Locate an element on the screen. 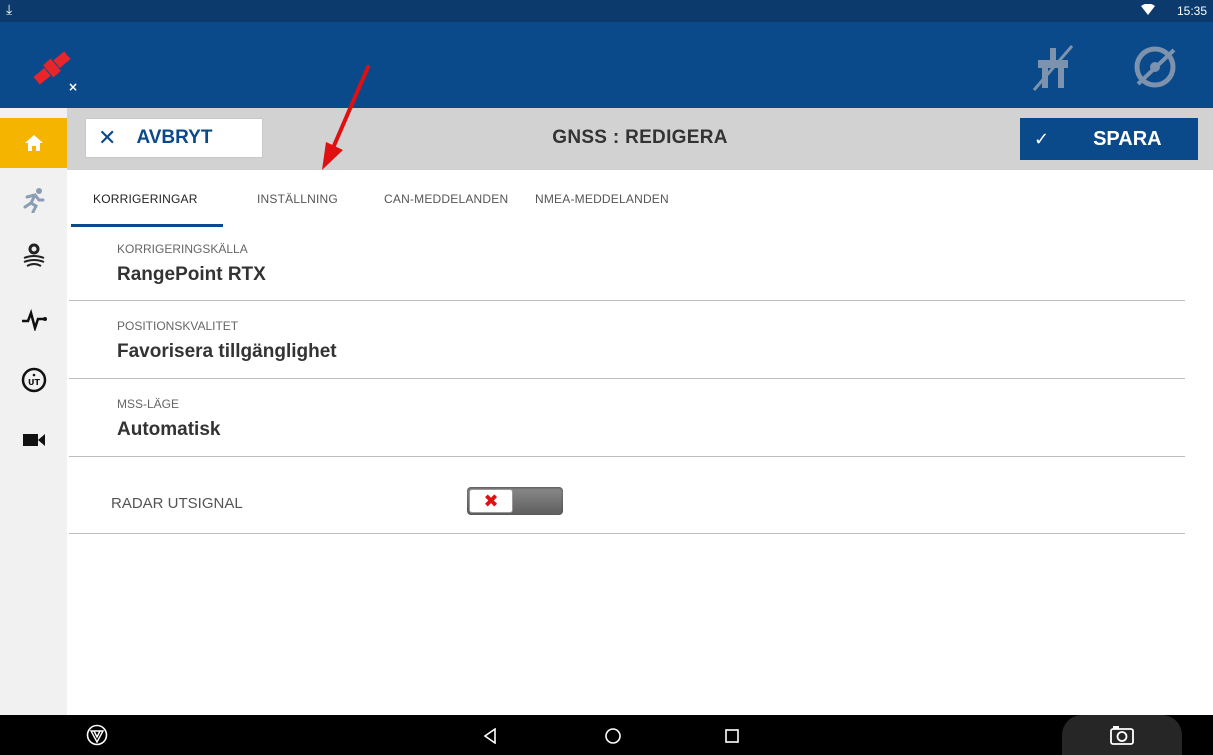  active-tab-indicator is located at coordinates (147, 225).